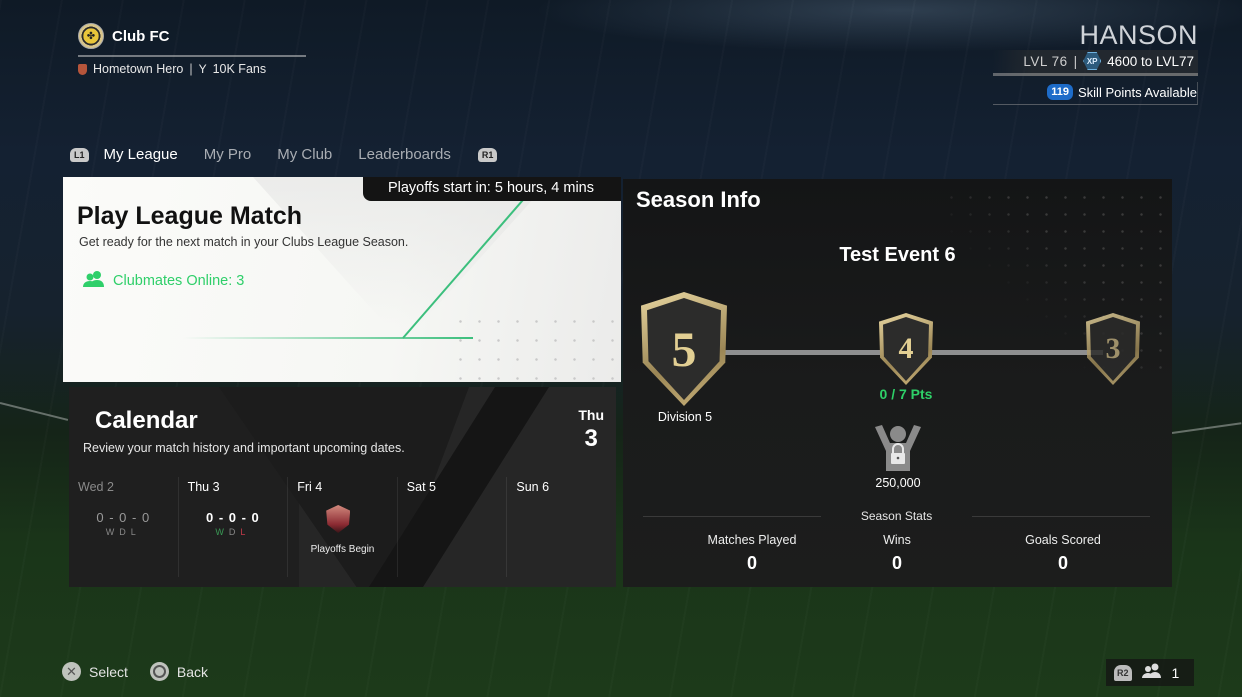 This screenshot has width=1242, height=697. Describe the element at coordinates (1092, 61) in the screenshot. I see `xp-icon: XP` at that location.